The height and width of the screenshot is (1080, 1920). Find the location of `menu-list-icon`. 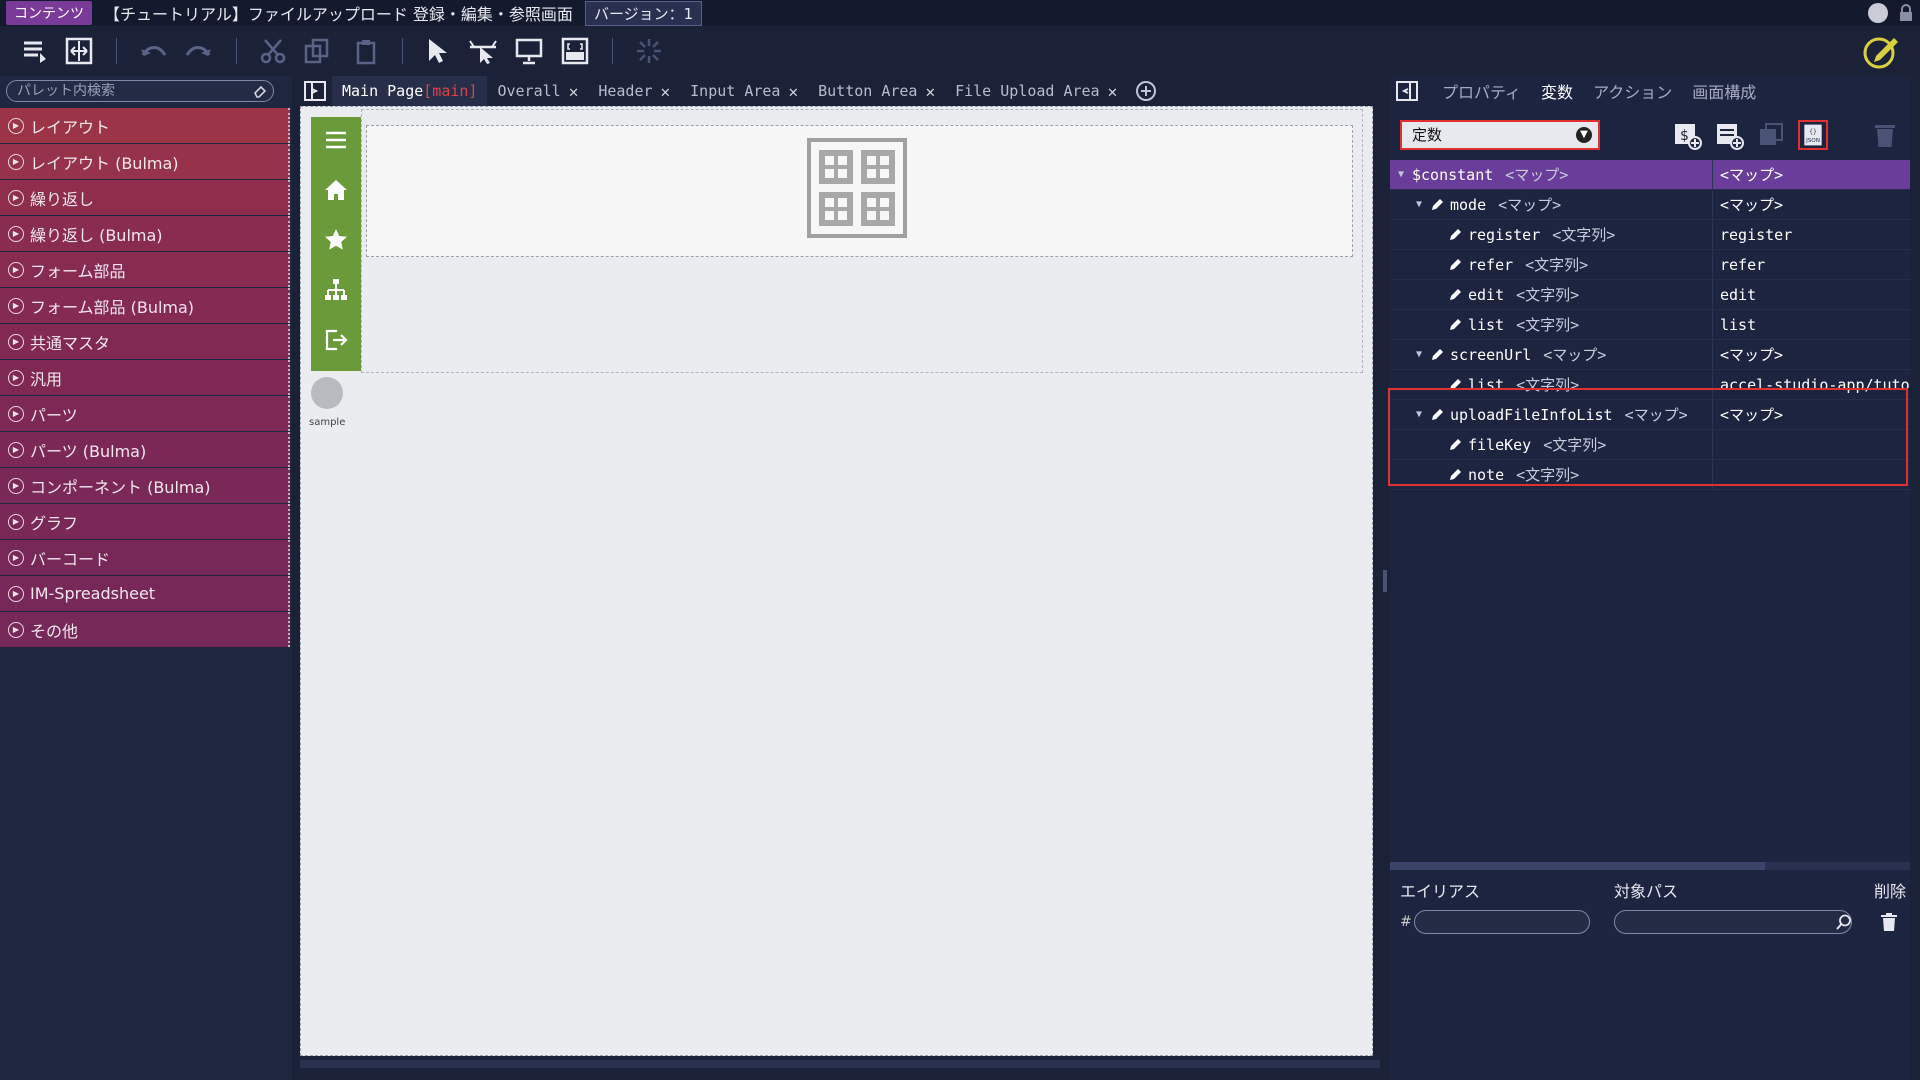

menu-list-icon is located at coordinates (35, 51).